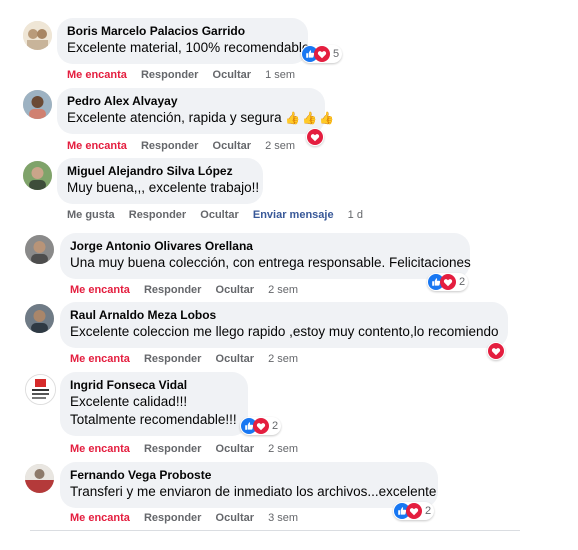 The height and width of the screenshot is (550, 578). I want to click on comment-text-line-1: Excelente calidad!!!, so click(129, 401).